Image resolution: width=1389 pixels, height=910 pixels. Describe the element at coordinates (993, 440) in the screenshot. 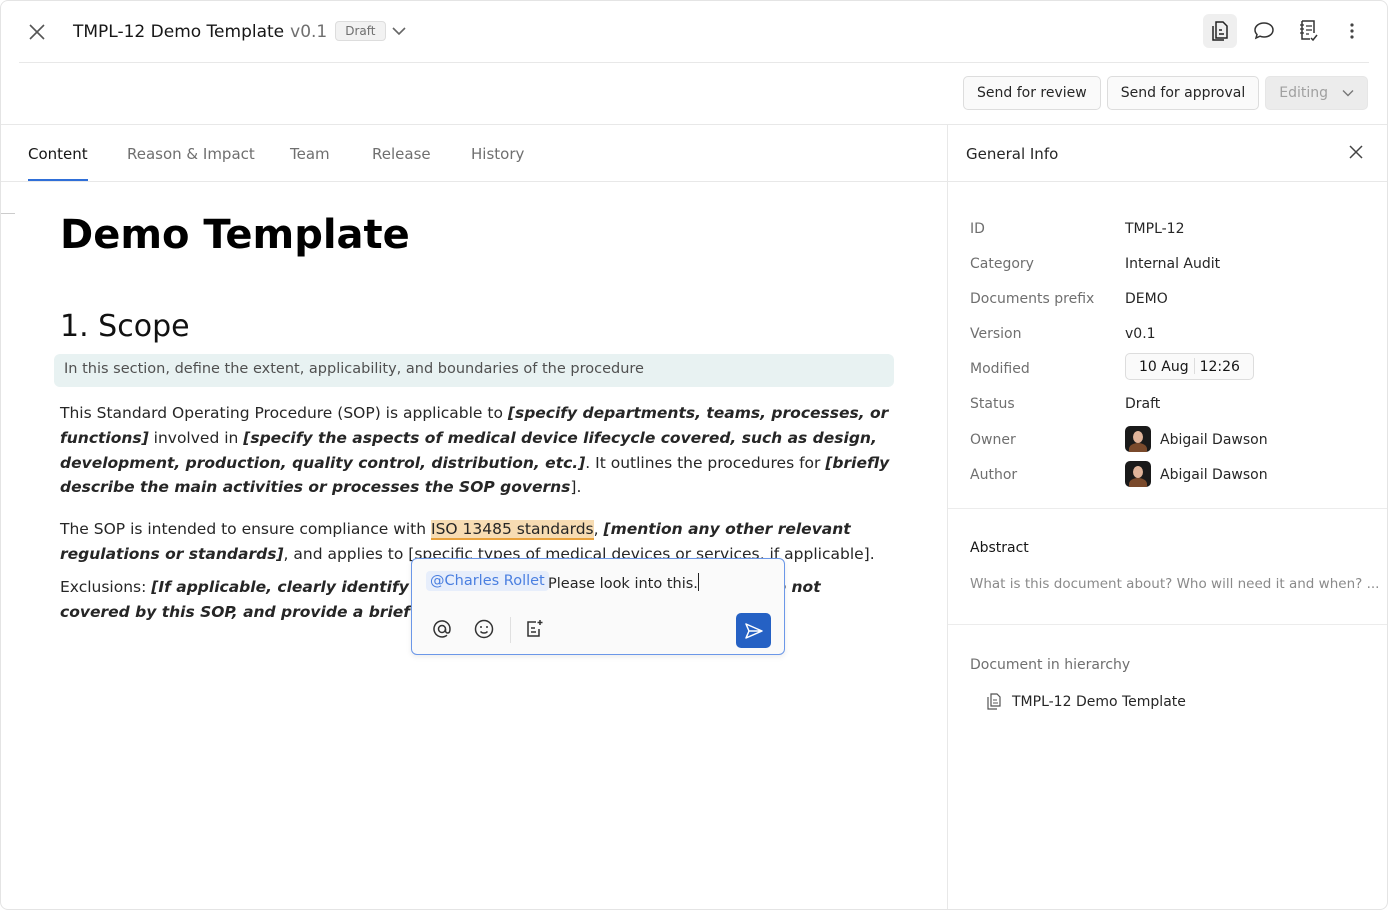

I see `field-label: Owner` at that location.